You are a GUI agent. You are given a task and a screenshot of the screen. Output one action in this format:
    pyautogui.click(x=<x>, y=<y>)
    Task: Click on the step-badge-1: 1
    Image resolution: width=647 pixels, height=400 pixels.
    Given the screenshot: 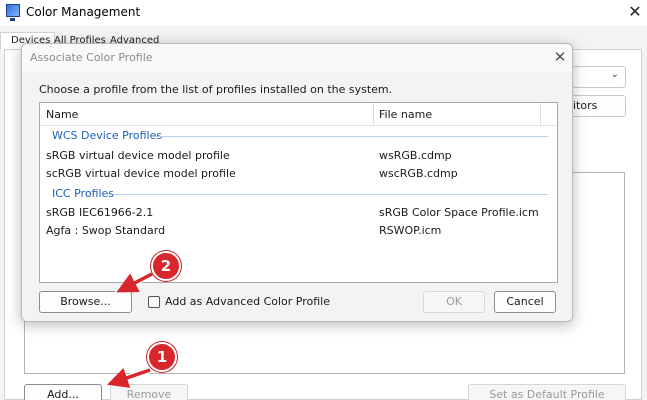 What is the action you would take?
    pyautogui.click(x=162, y=357)
    